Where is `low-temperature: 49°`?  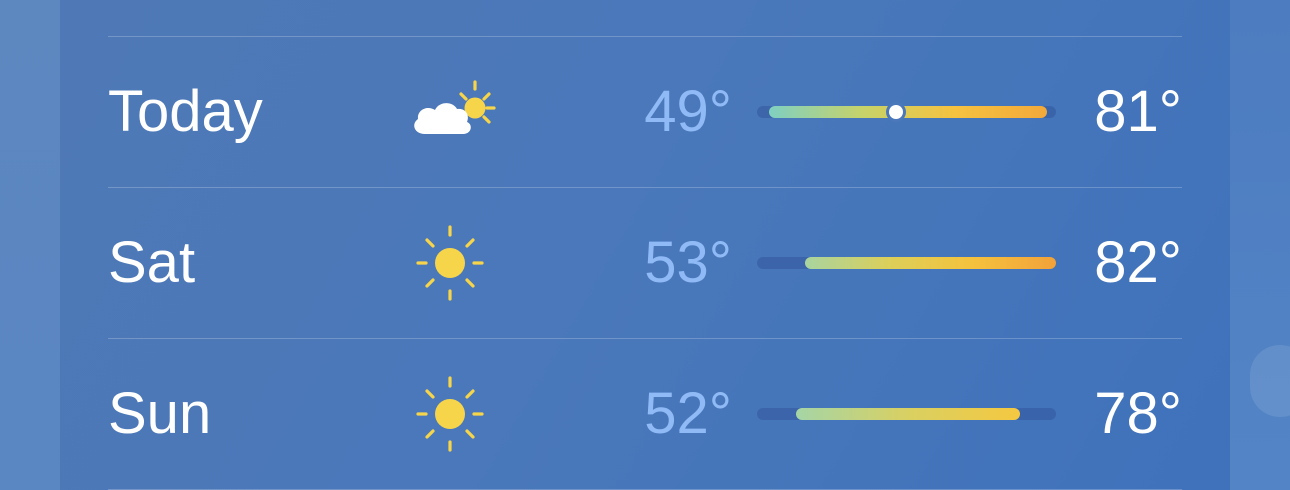
low-temperature: 49° is located at coordinates (688, 111).